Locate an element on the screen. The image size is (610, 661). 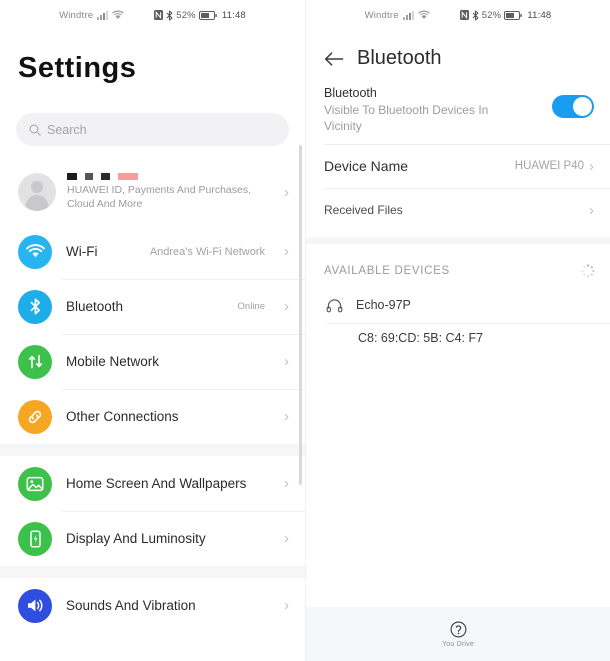
sidebar-item-label: Bluetooth is located at coordinates (95, 307).